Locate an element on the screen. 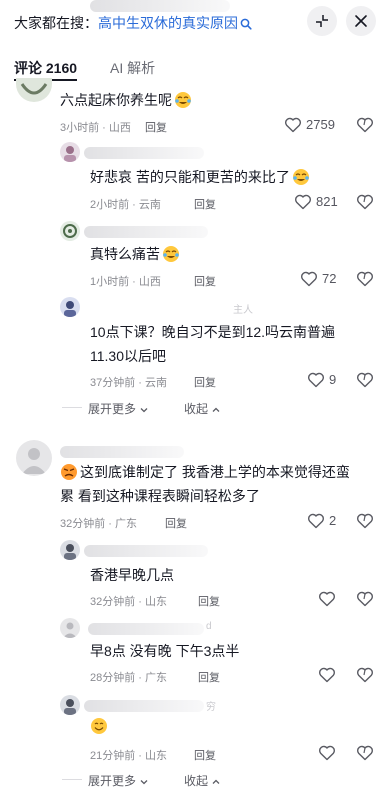 This screenshot has height=800, width=391. comment-text: 10点下课？晚自习不是到12.吗云南普遍 11.30以后吧 is located at coordinates (213, 344).